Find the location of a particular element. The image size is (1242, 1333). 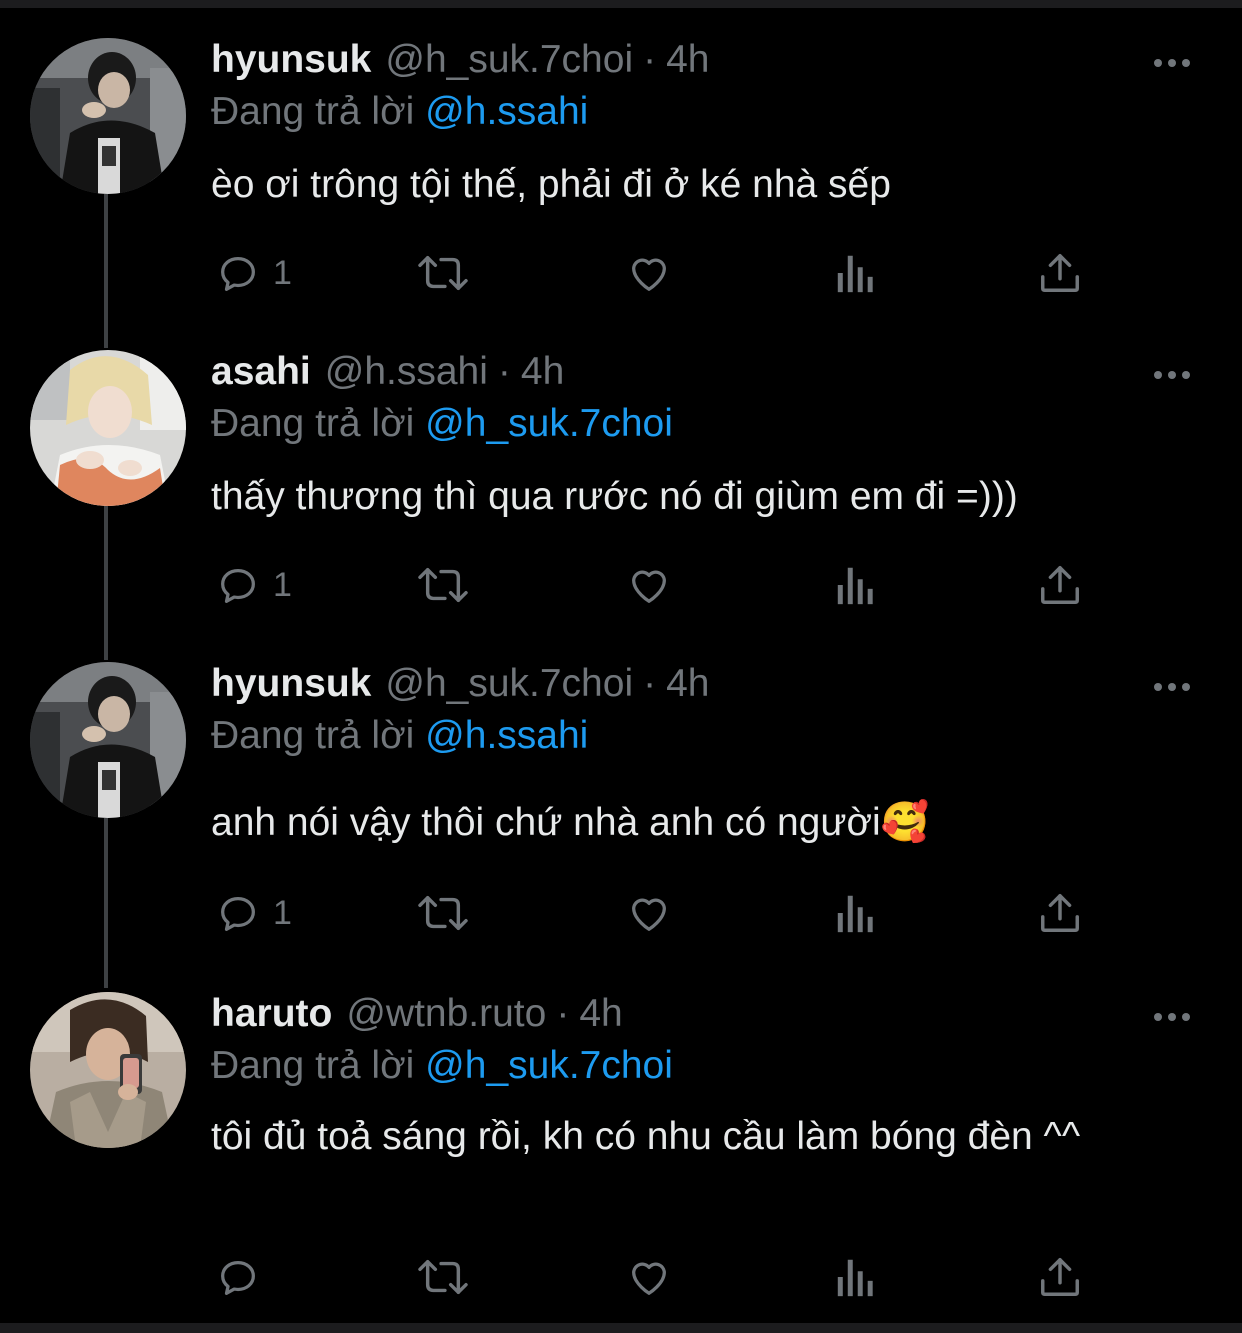

user-handle: @wtnb.ruto is located at coordinates (446, 1014).